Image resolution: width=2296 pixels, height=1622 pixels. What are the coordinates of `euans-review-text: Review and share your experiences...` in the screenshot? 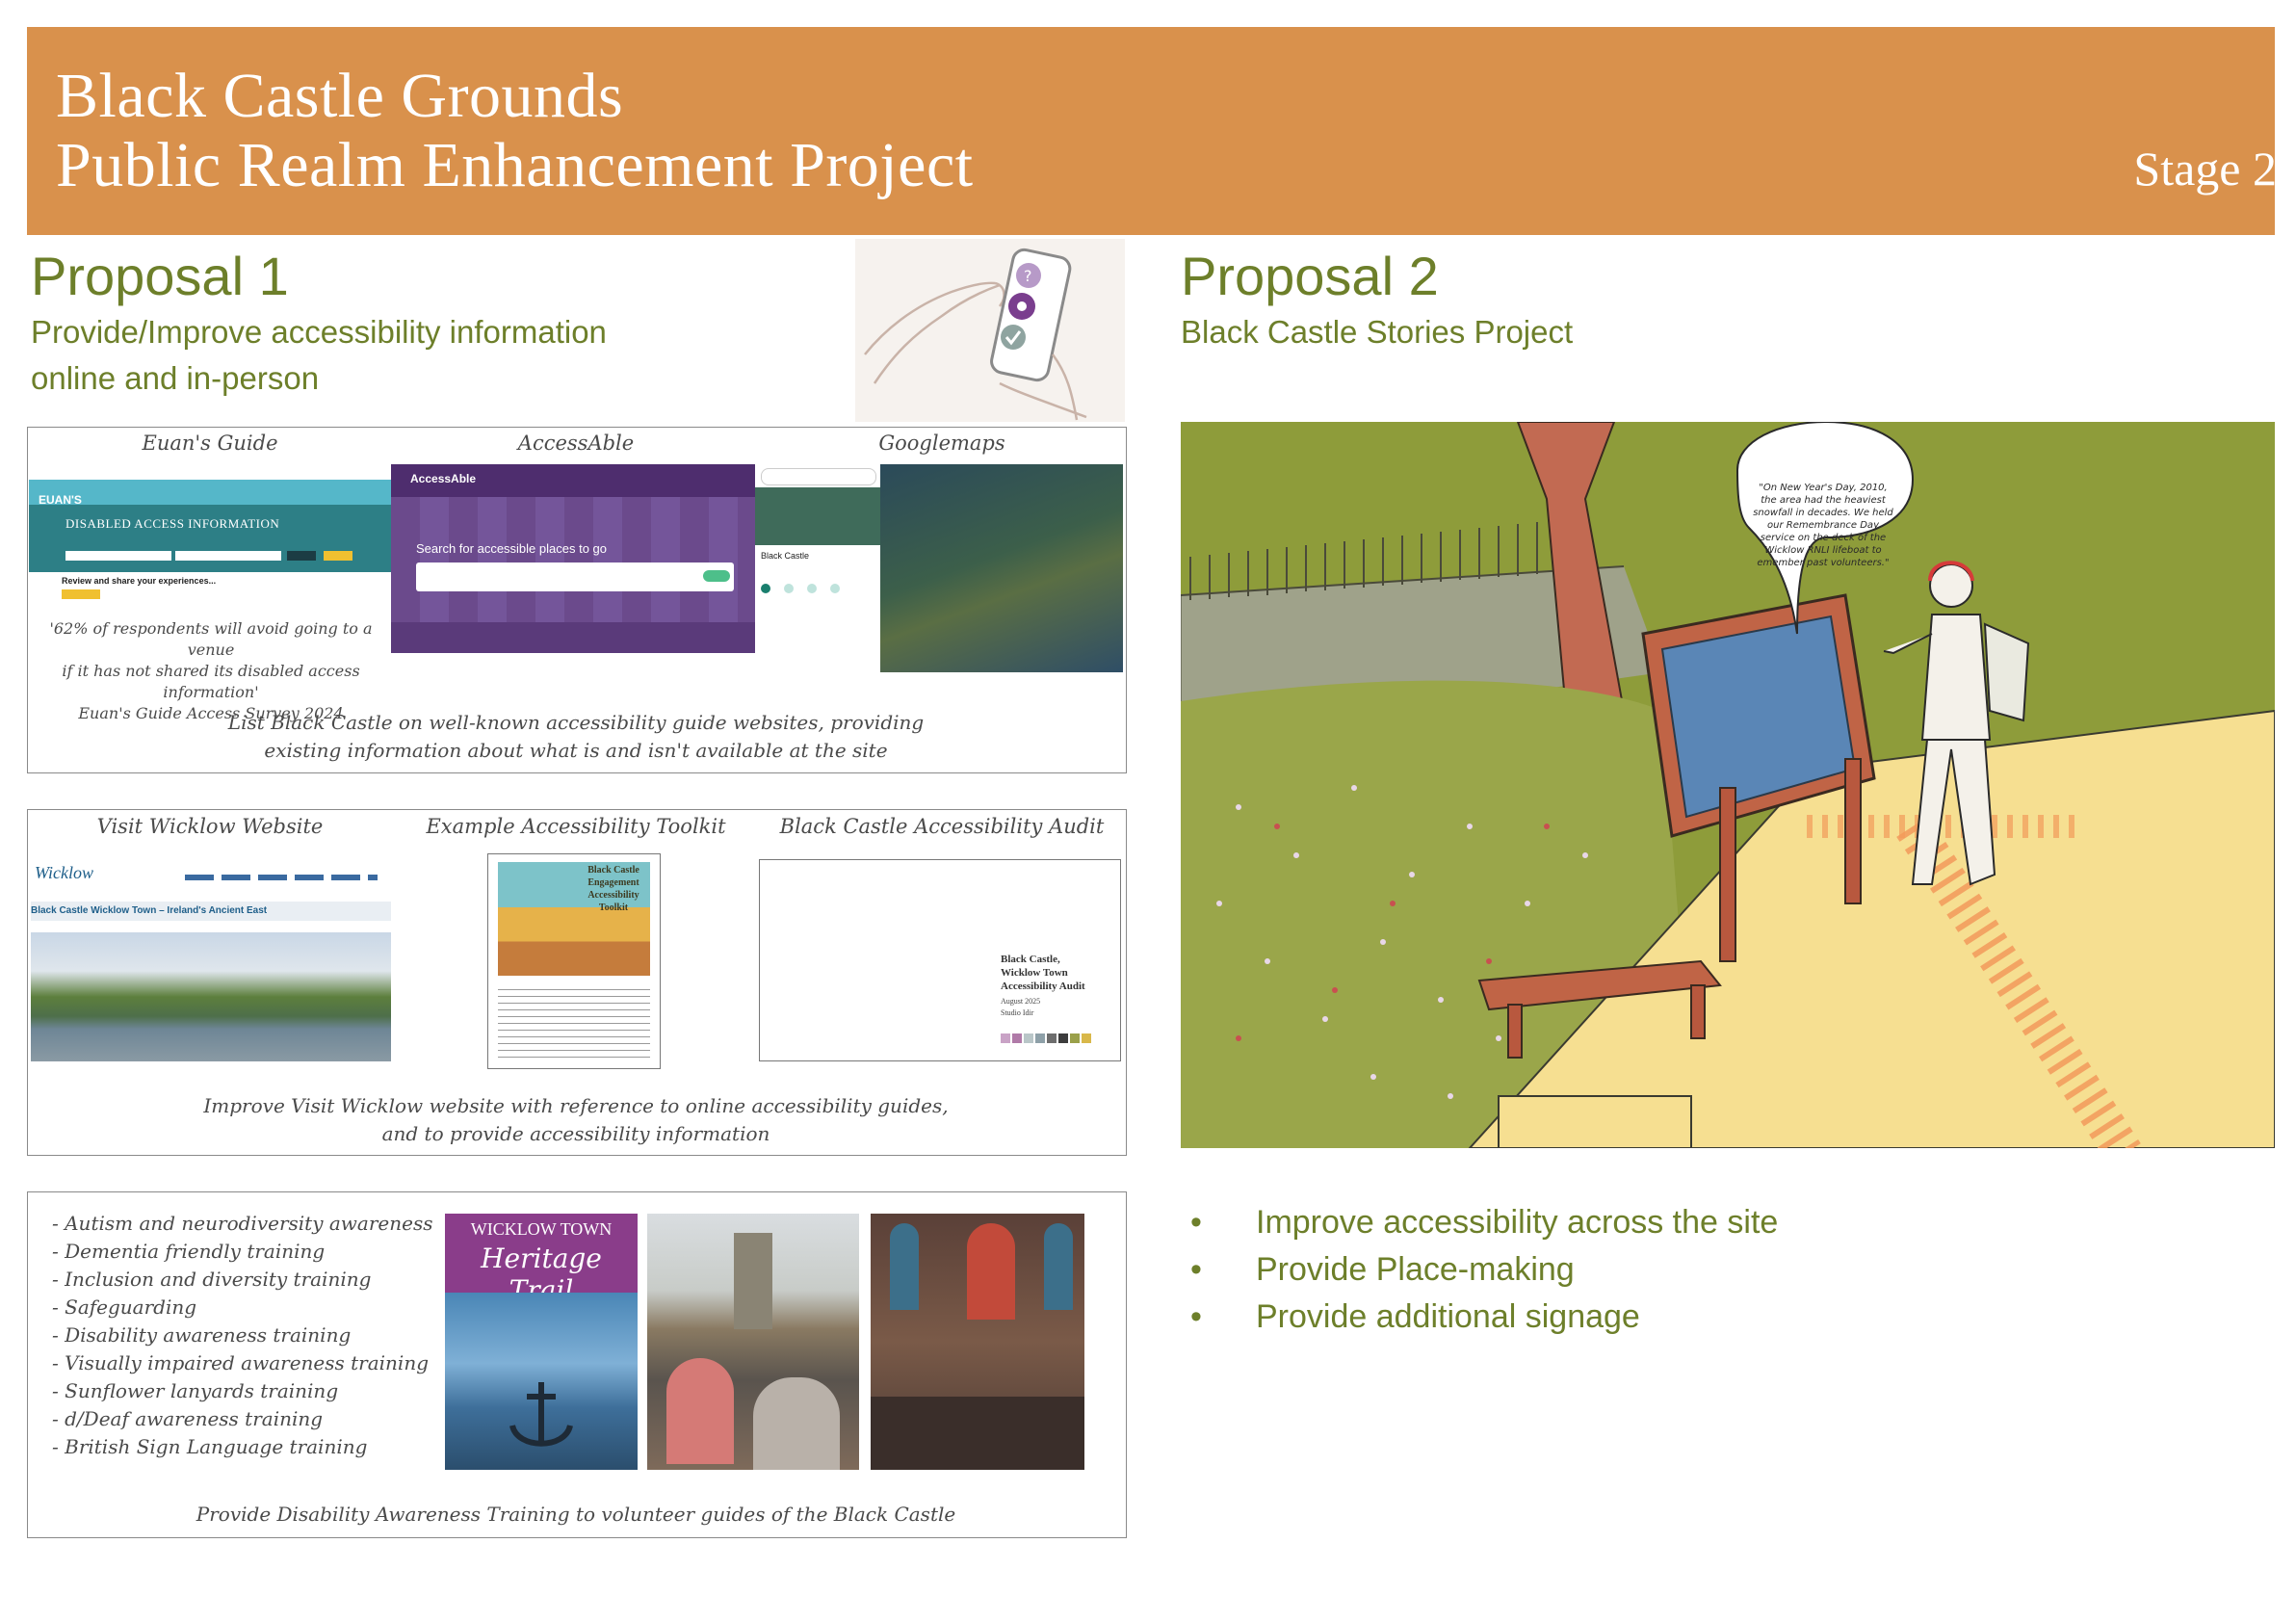 It's located at (139, 581).